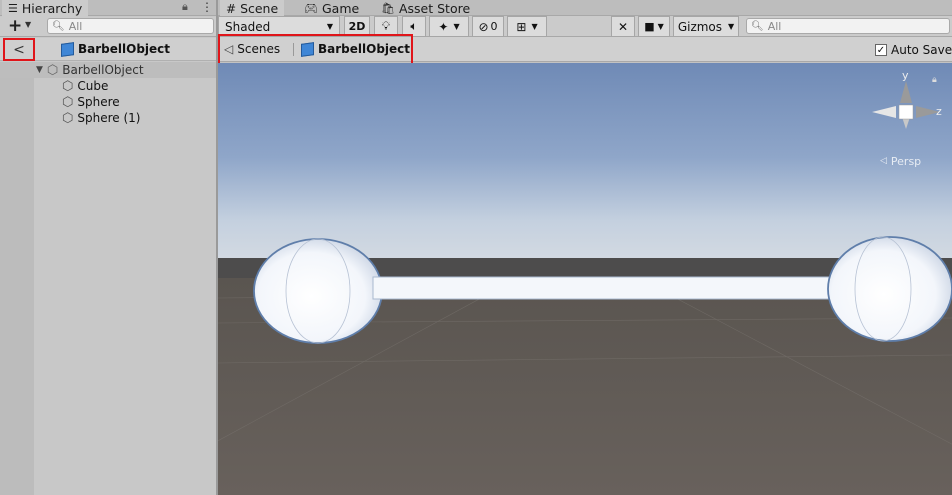  I want to click on grid-snap-icon: ⊞, so click(521, 26).